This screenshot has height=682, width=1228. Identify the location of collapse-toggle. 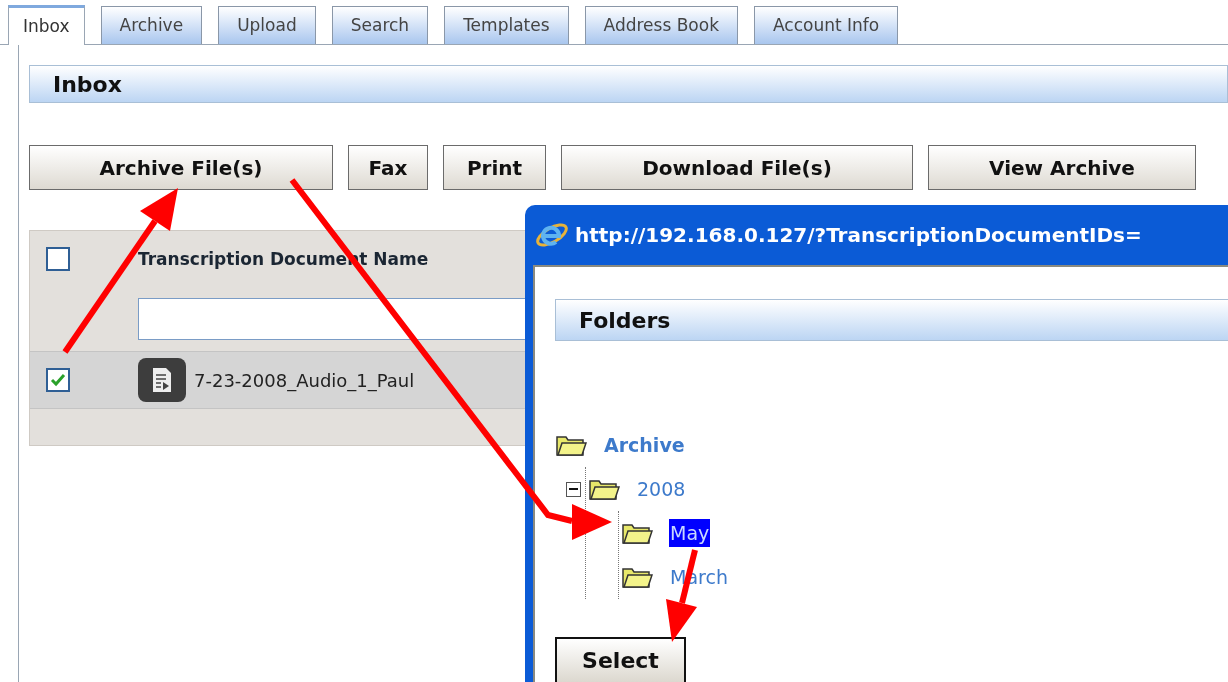
(573, 489).